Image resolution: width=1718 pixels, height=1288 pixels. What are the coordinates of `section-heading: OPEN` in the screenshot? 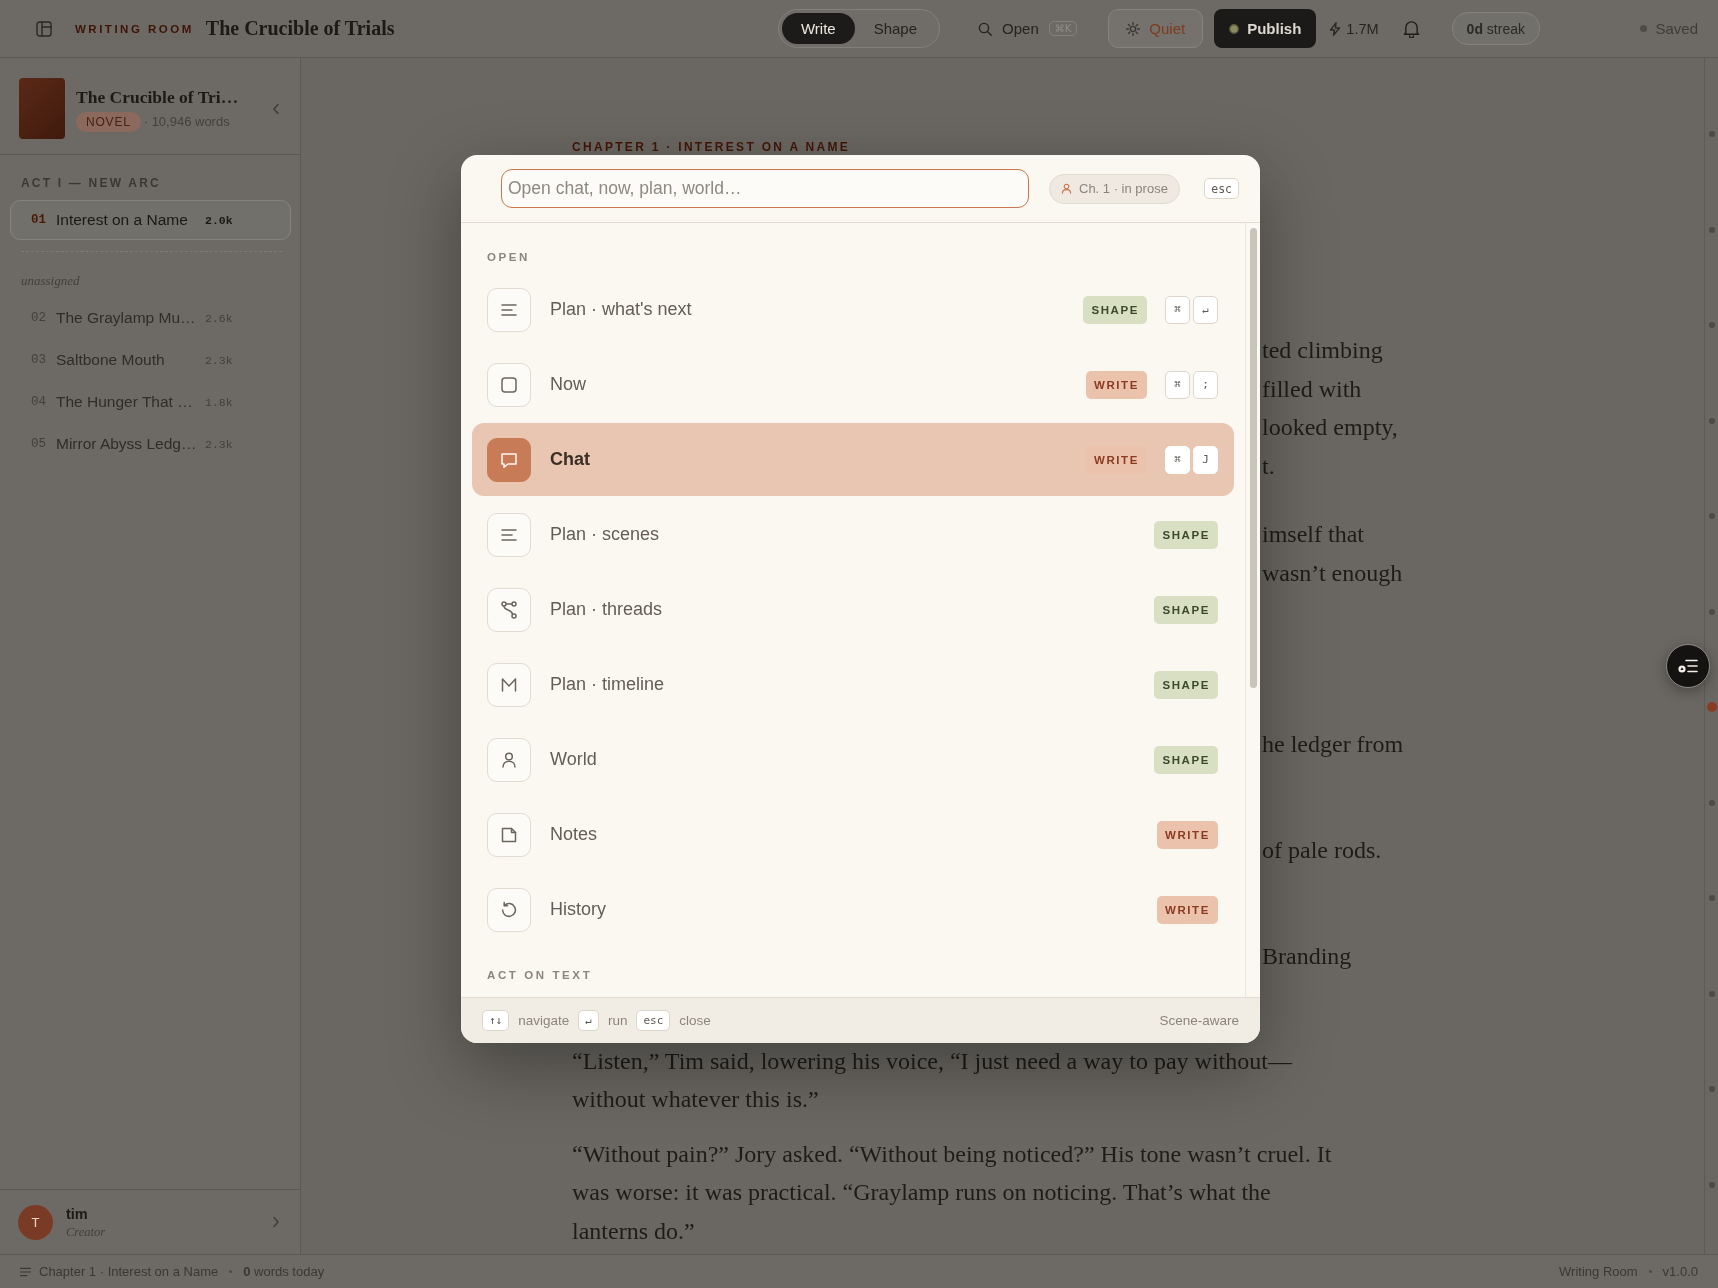 It's located at (508, 257).